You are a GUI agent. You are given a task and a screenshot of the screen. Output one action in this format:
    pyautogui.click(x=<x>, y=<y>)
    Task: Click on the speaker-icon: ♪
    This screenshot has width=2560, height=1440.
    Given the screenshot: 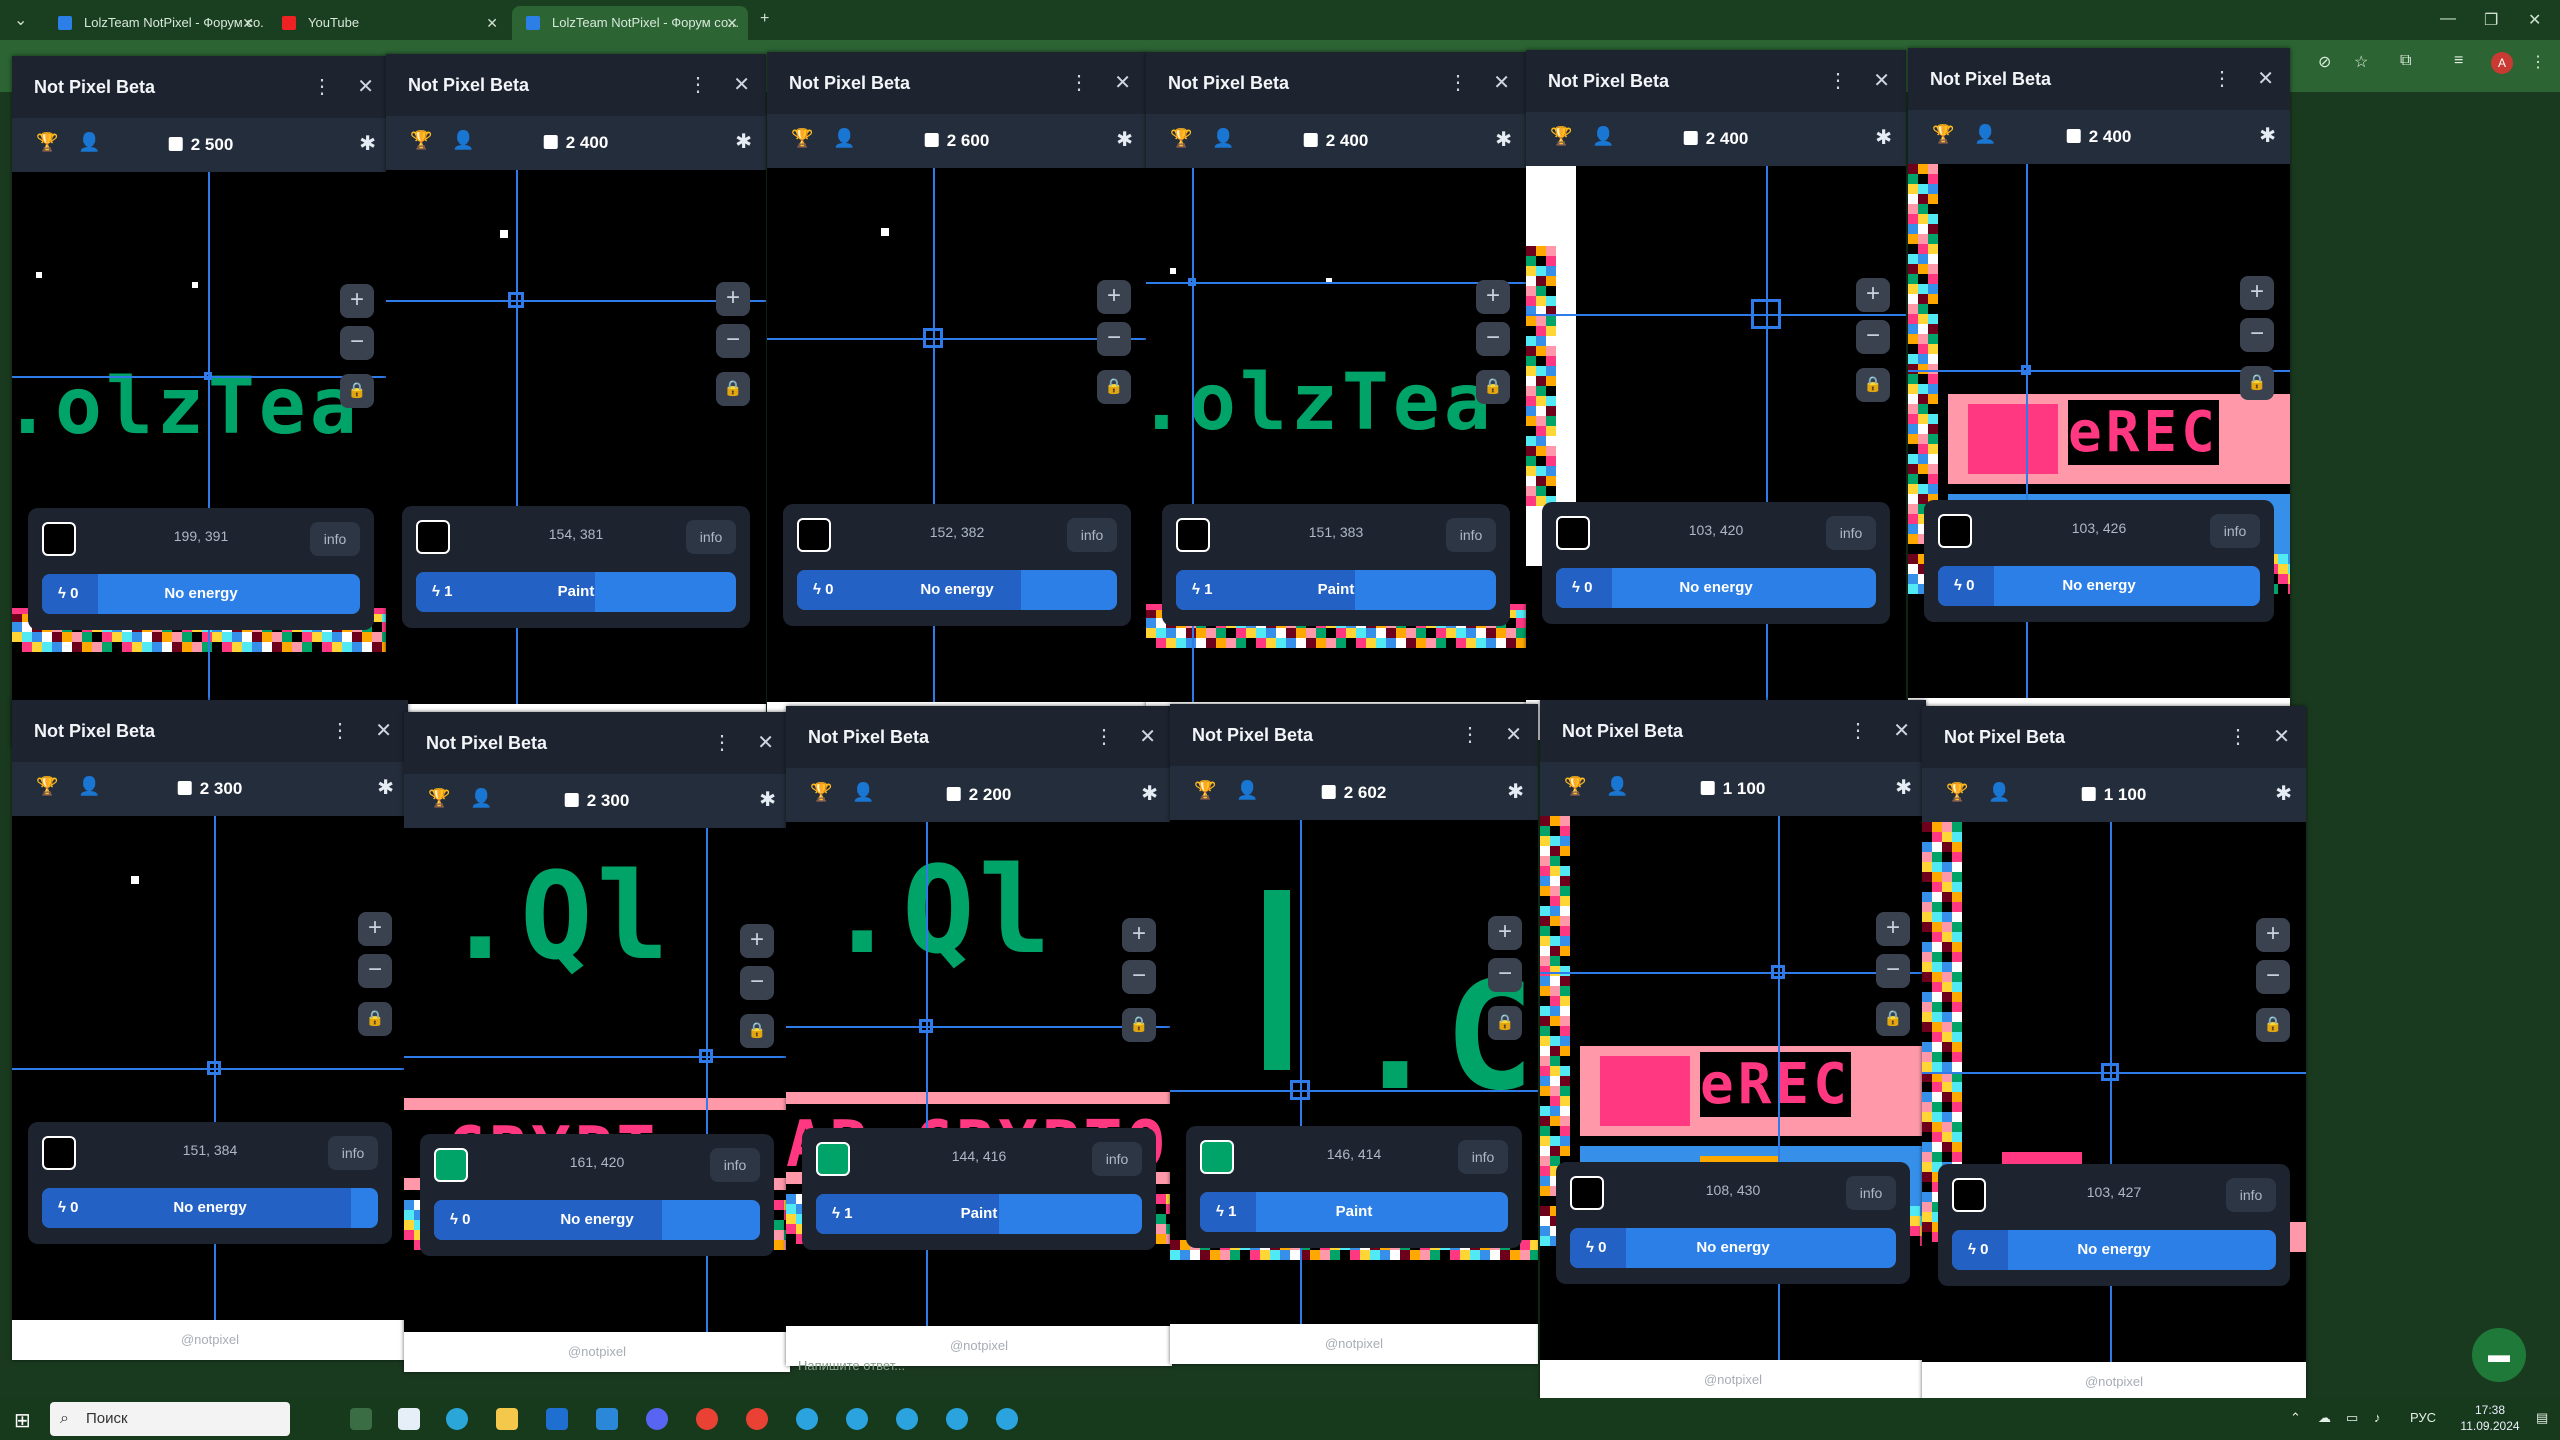 What is the action you would take?
    pyautogui.click(x=2377, y=1417)
    